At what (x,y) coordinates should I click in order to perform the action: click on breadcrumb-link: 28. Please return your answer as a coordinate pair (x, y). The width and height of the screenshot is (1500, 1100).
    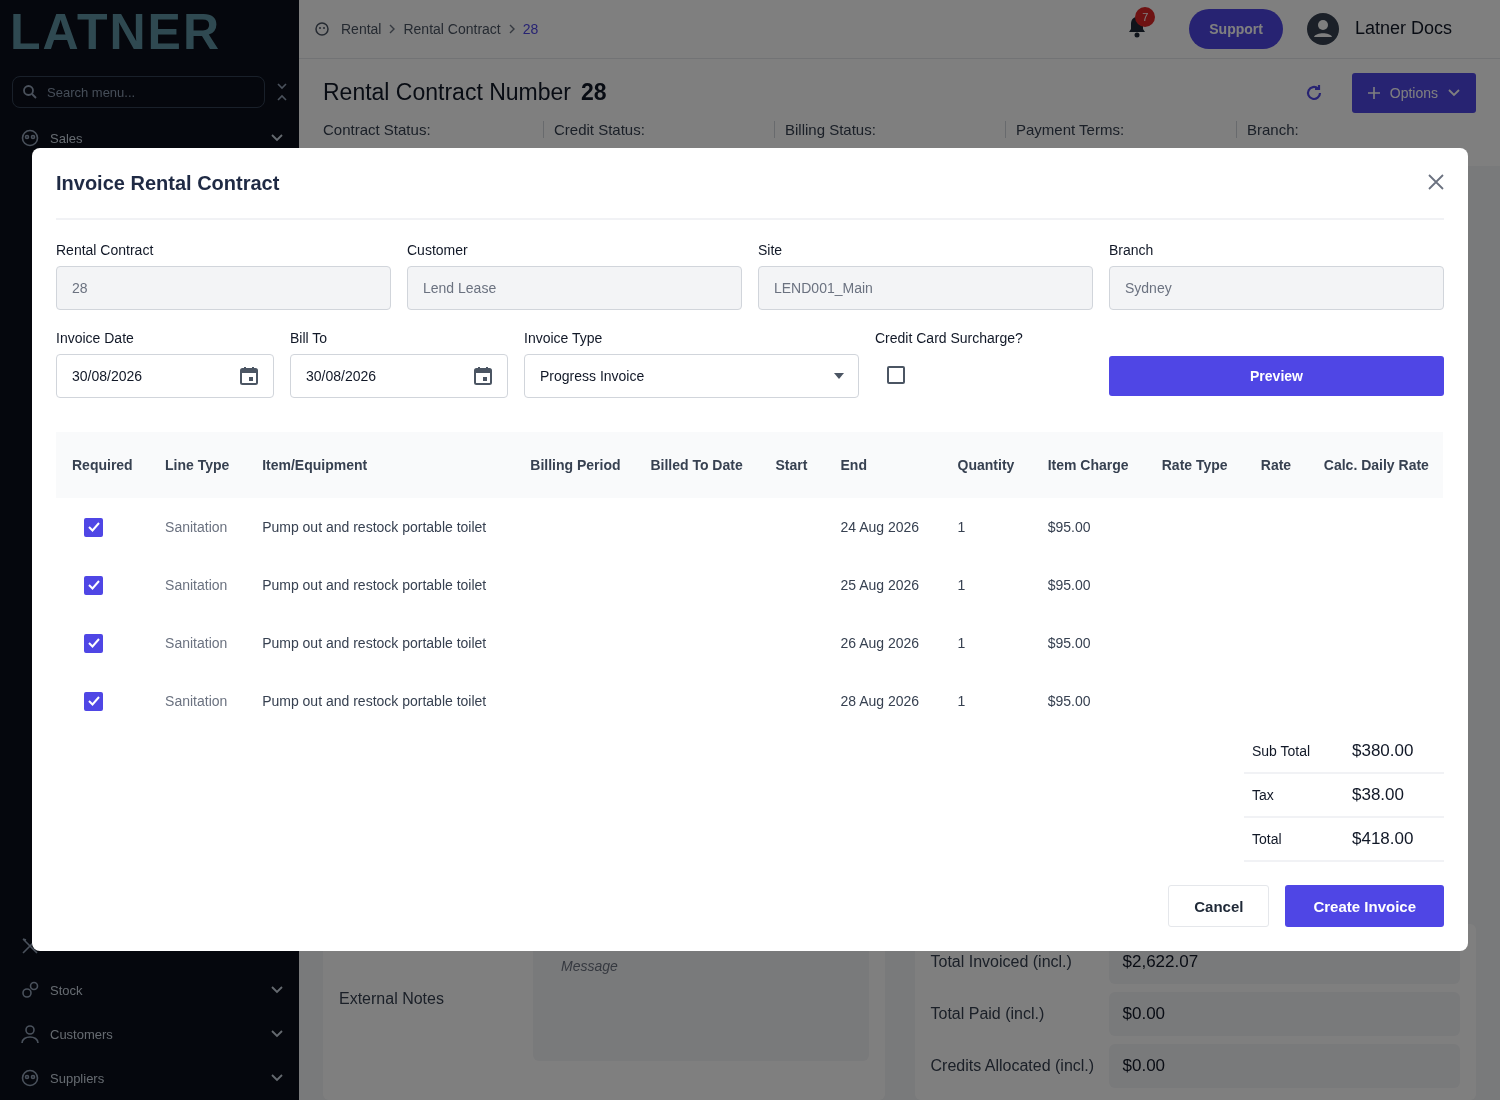
    Looking at the image, I should click on (530, 28).